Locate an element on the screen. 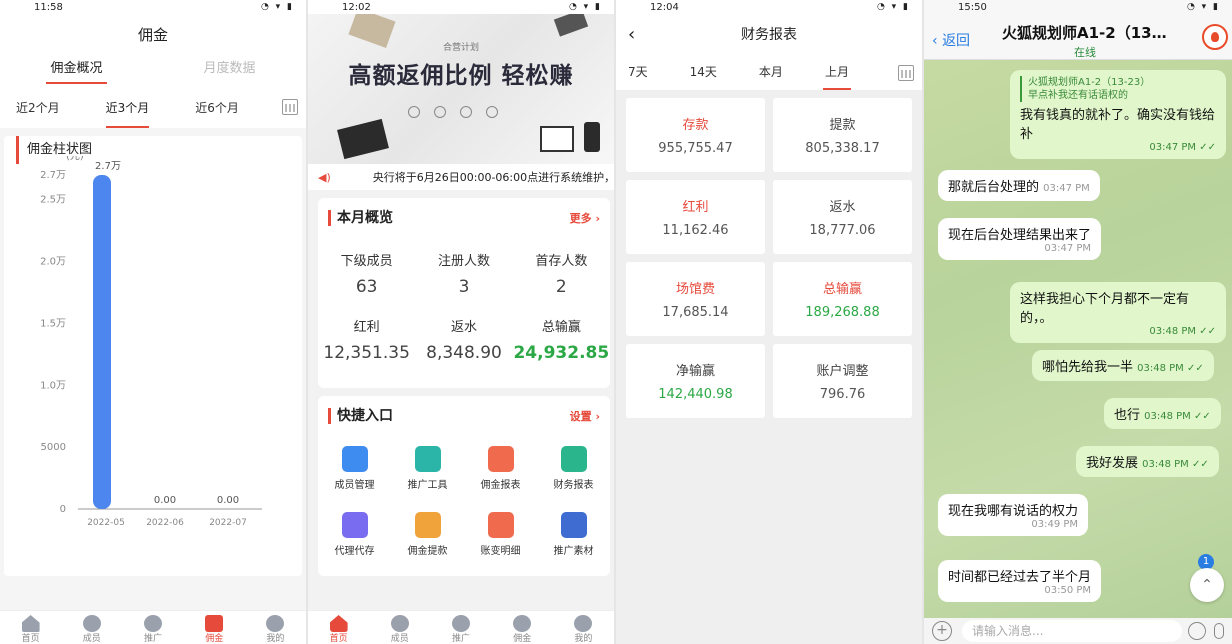 Image resolution: width=1232 pixels, height=644 pixels. quick-entry-label: 推广素材 is located at coordinates (573, 551).